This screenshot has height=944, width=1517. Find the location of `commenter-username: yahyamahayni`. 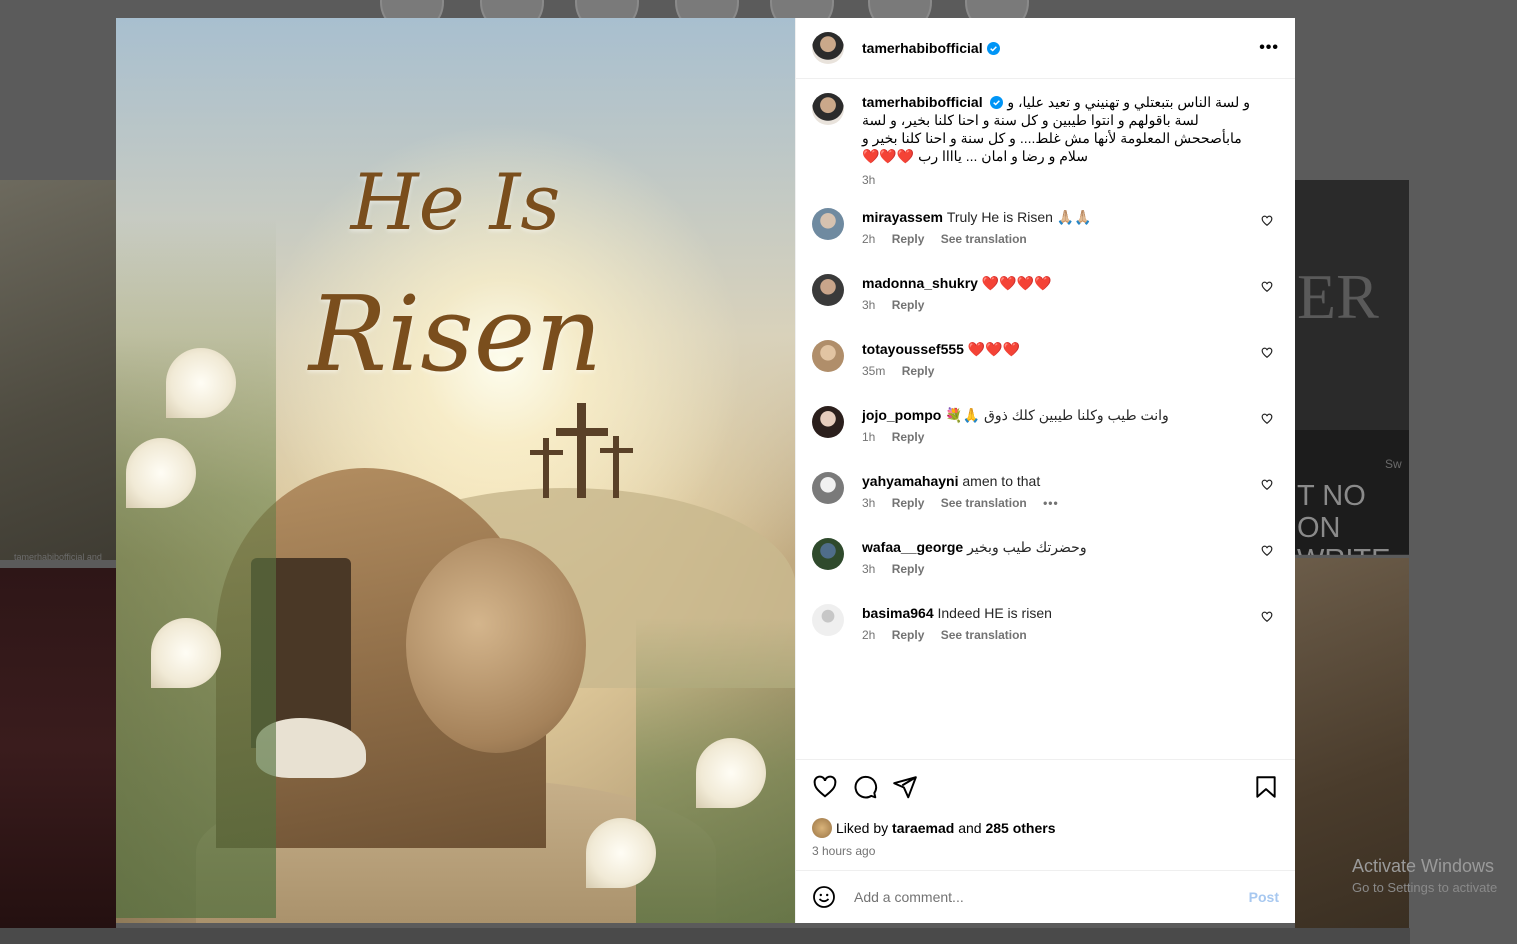

commenter-username: yahyamahayni is located at coordinates (910, 481).